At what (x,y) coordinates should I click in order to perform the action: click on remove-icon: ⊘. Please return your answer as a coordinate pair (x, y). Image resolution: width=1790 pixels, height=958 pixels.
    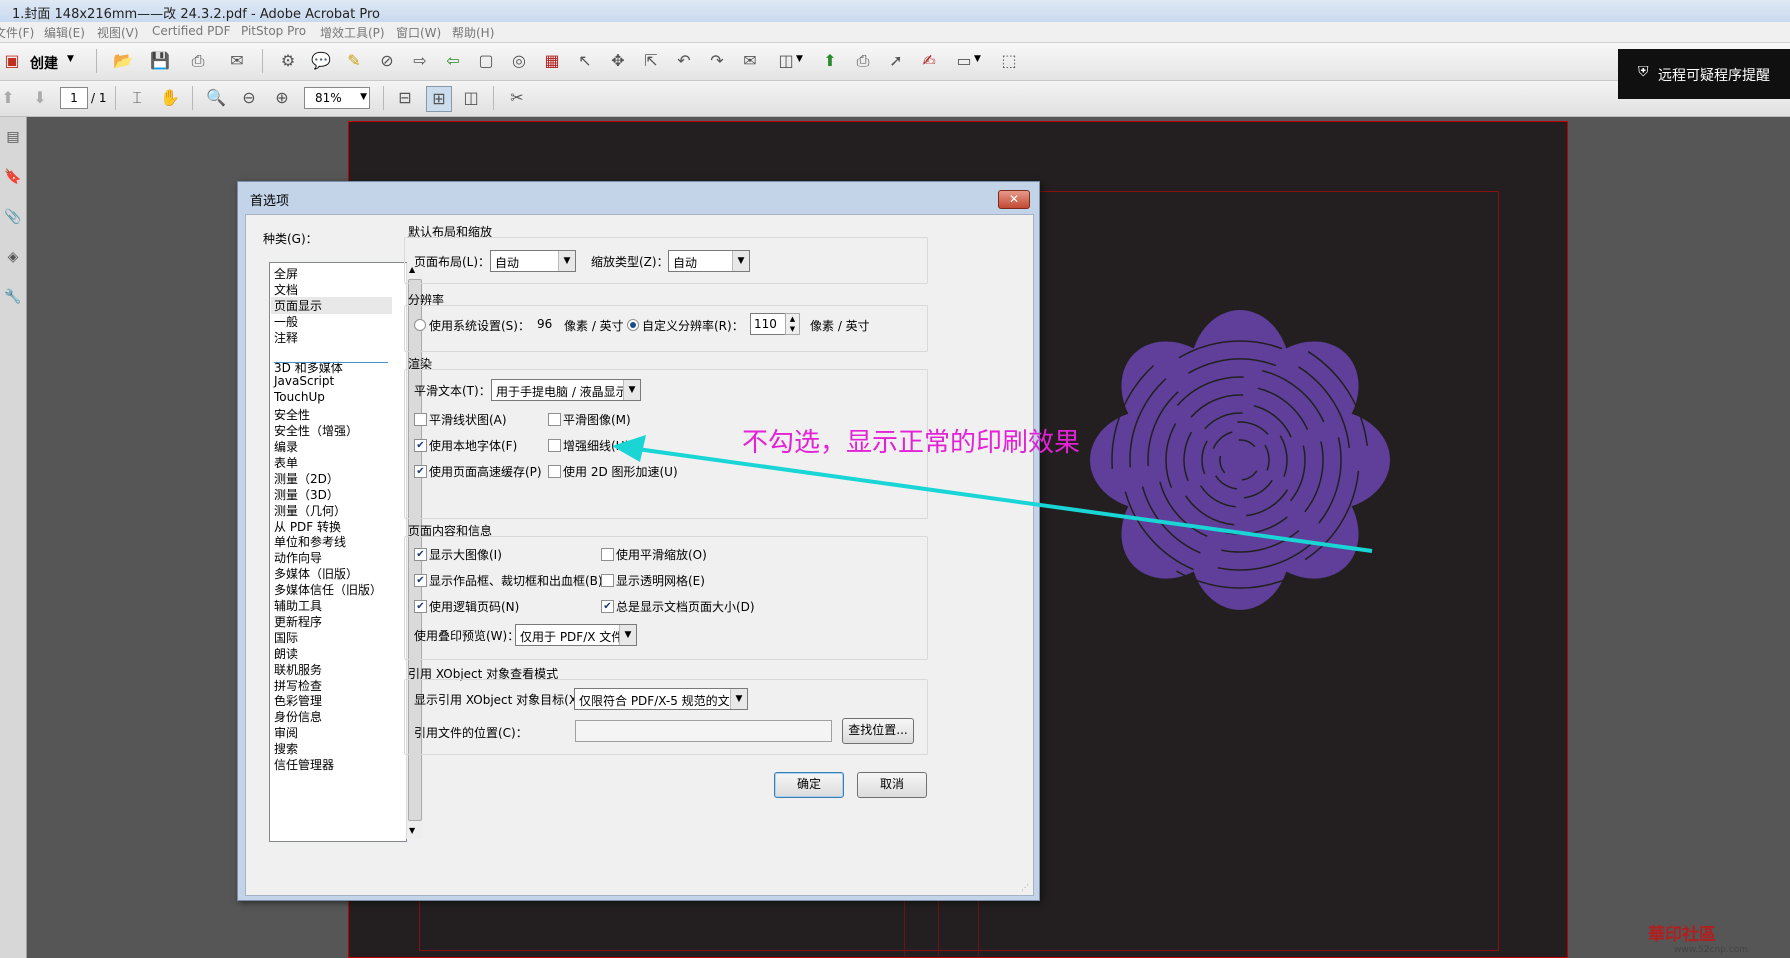
    Looking at the image, I should click on (387, 61).